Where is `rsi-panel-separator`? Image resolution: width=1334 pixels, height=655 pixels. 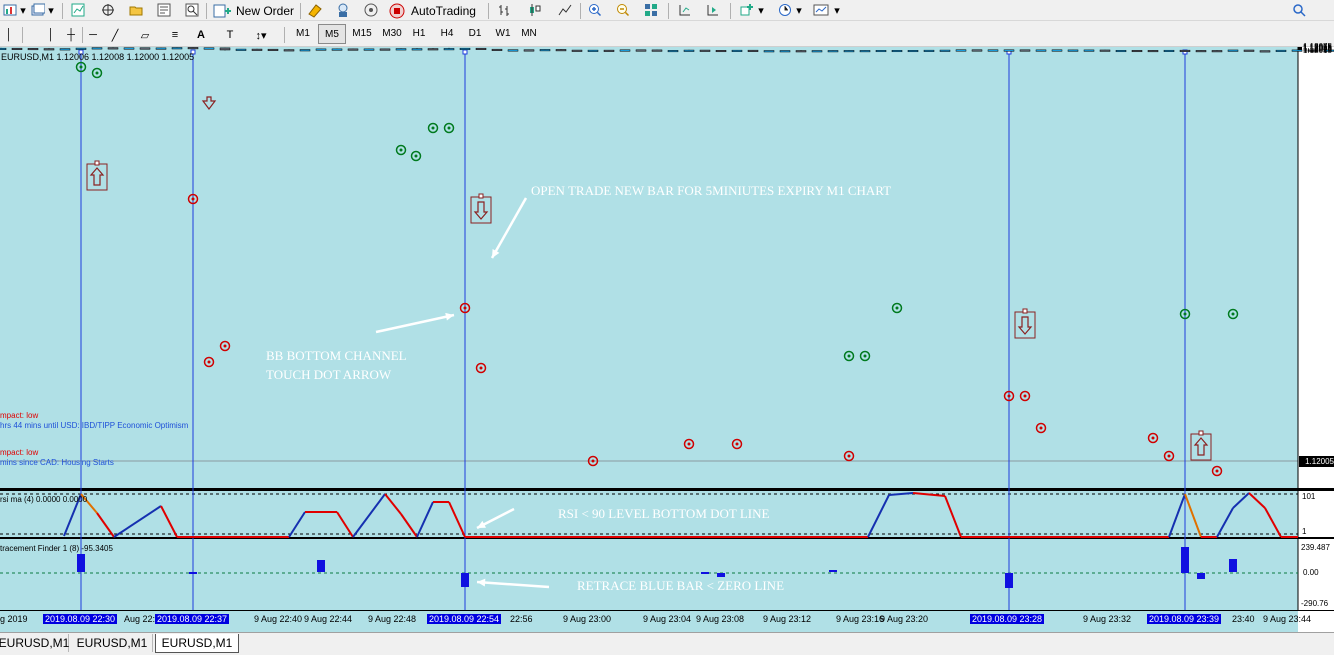 rsi-panel-separator is located at coordinates (667, 489).